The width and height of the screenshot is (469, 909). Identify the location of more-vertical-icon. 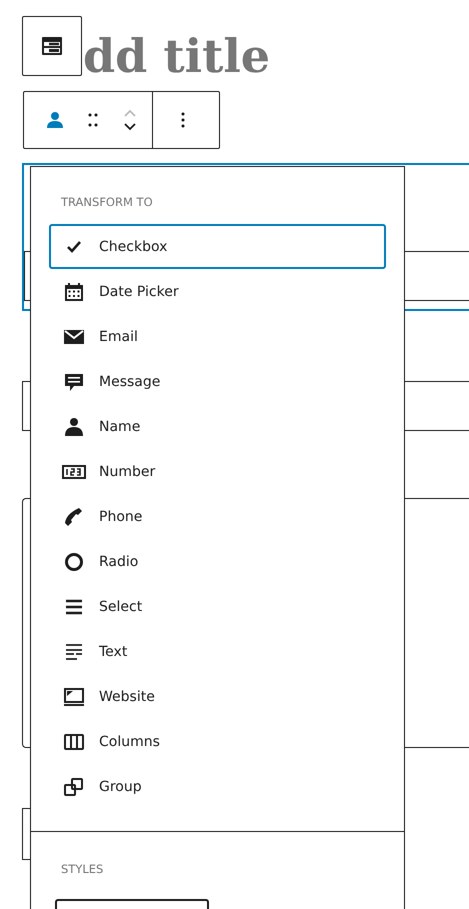
(183, 120).